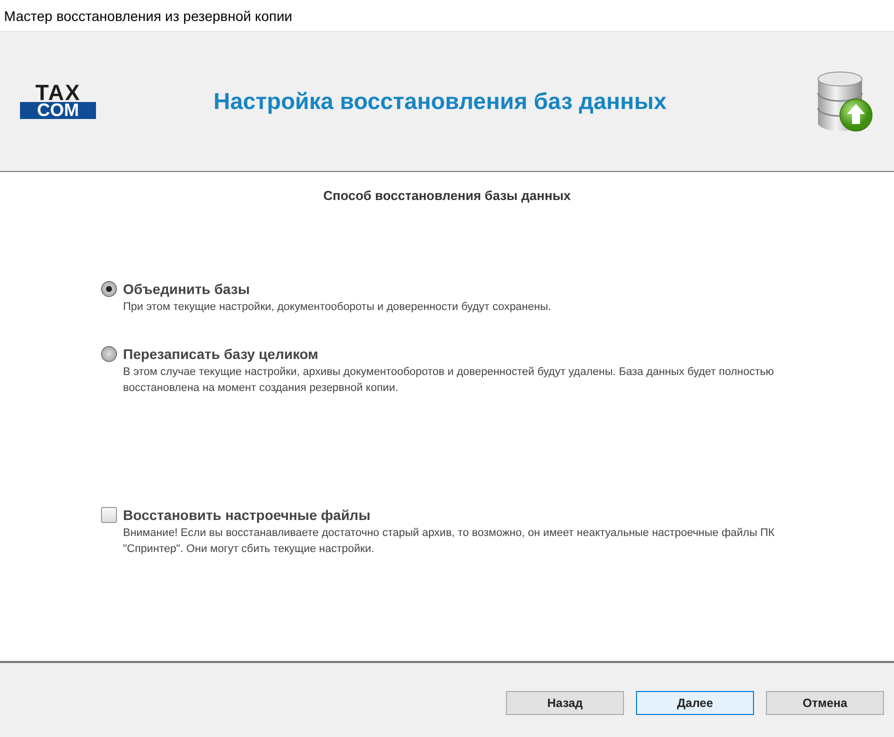  I want to click on wizard-button: Далее, so click(695, 703).